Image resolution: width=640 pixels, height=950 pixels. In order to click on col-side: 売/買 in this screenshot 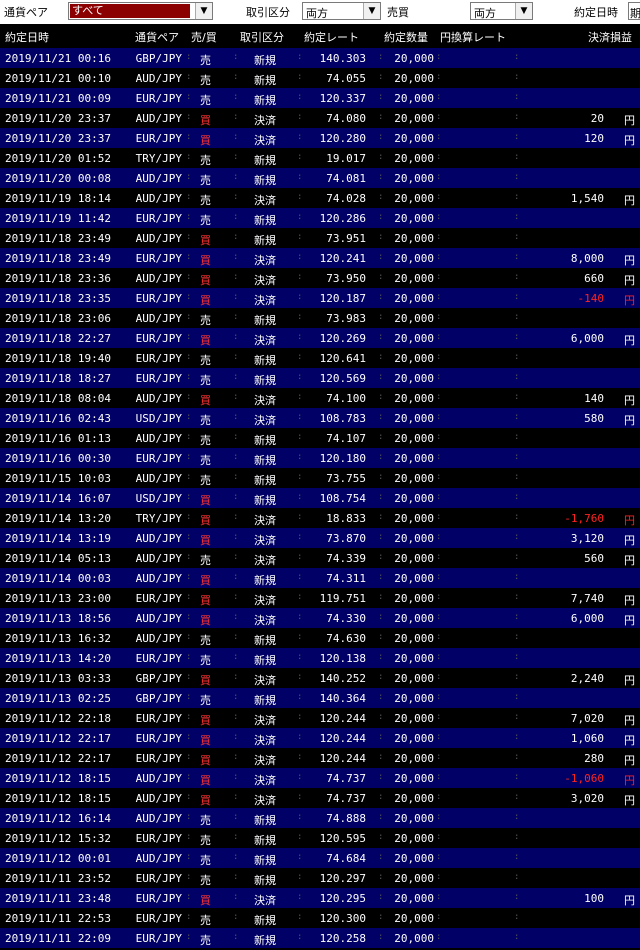, I will do `click(204, 37)`.